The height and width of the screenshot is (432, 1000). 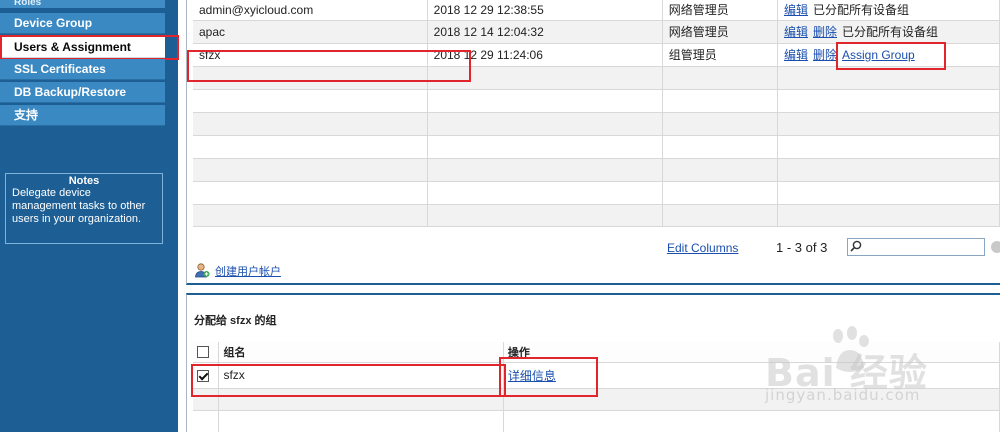 I want to click on row-checkbox, so click(x=203, y=375).